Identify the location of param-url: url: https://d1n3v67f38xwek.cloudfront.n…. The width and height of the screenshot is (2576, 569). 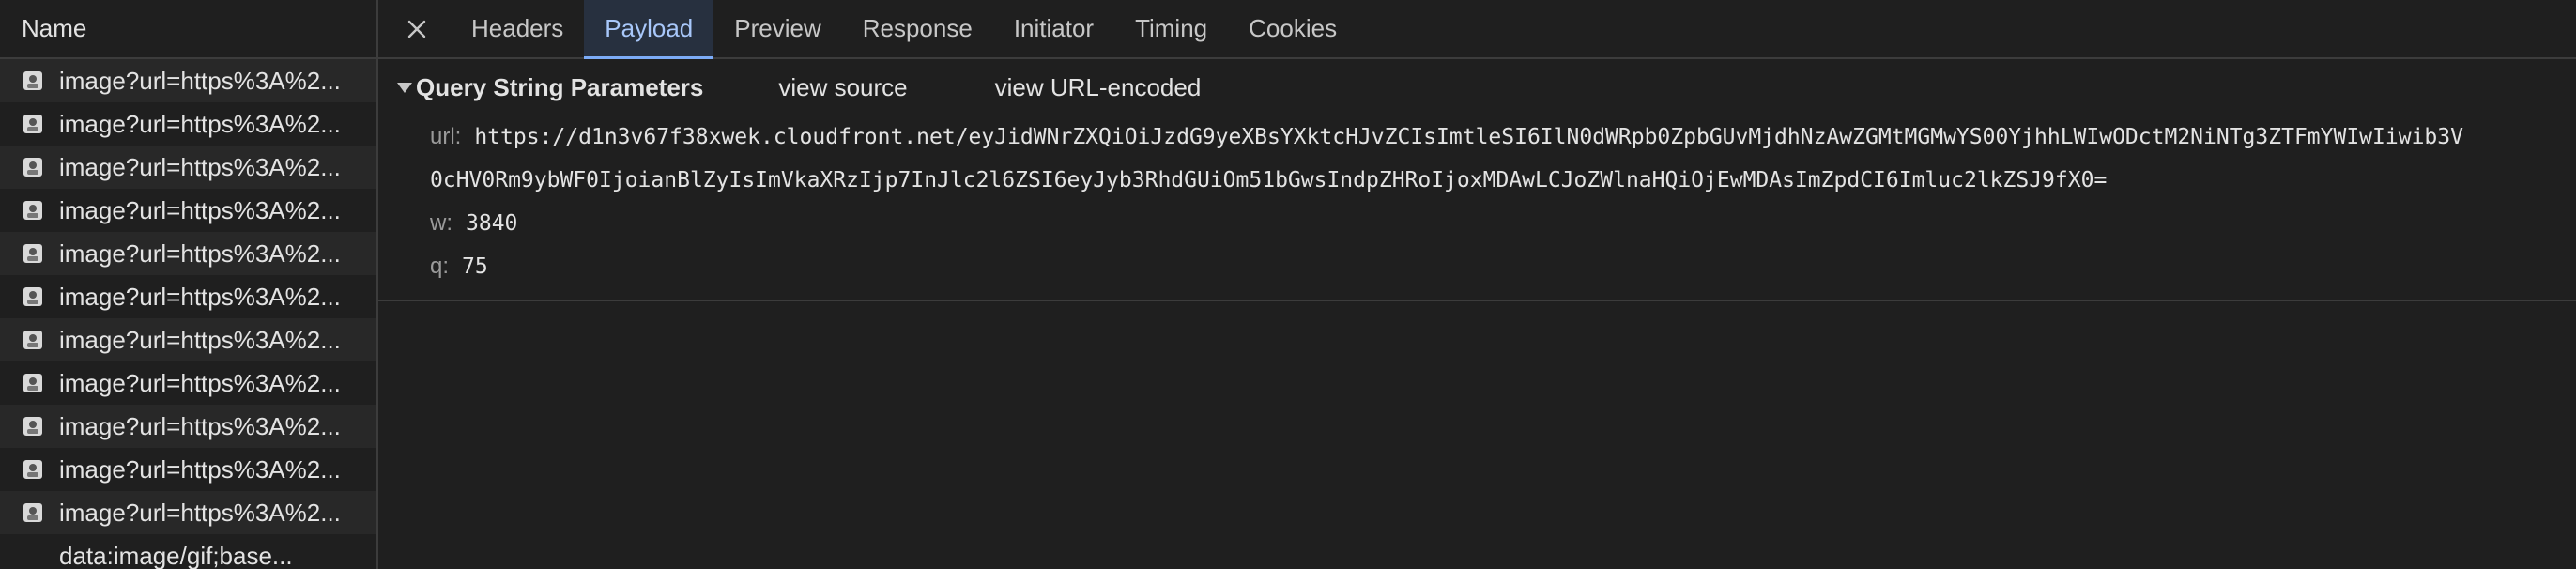
(1477, 137).